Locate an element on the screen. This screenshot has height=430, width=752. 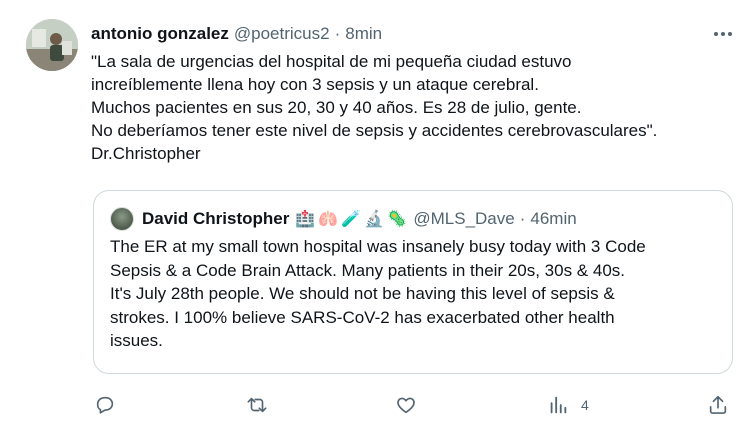
reply-icon is located at coordinates (105, 405).